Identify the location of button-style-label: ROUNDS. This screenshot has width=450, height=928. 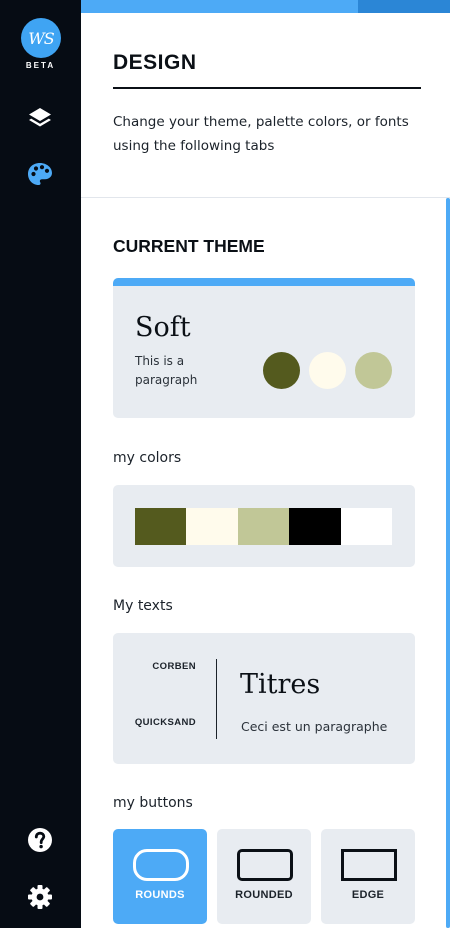
(160, 895).